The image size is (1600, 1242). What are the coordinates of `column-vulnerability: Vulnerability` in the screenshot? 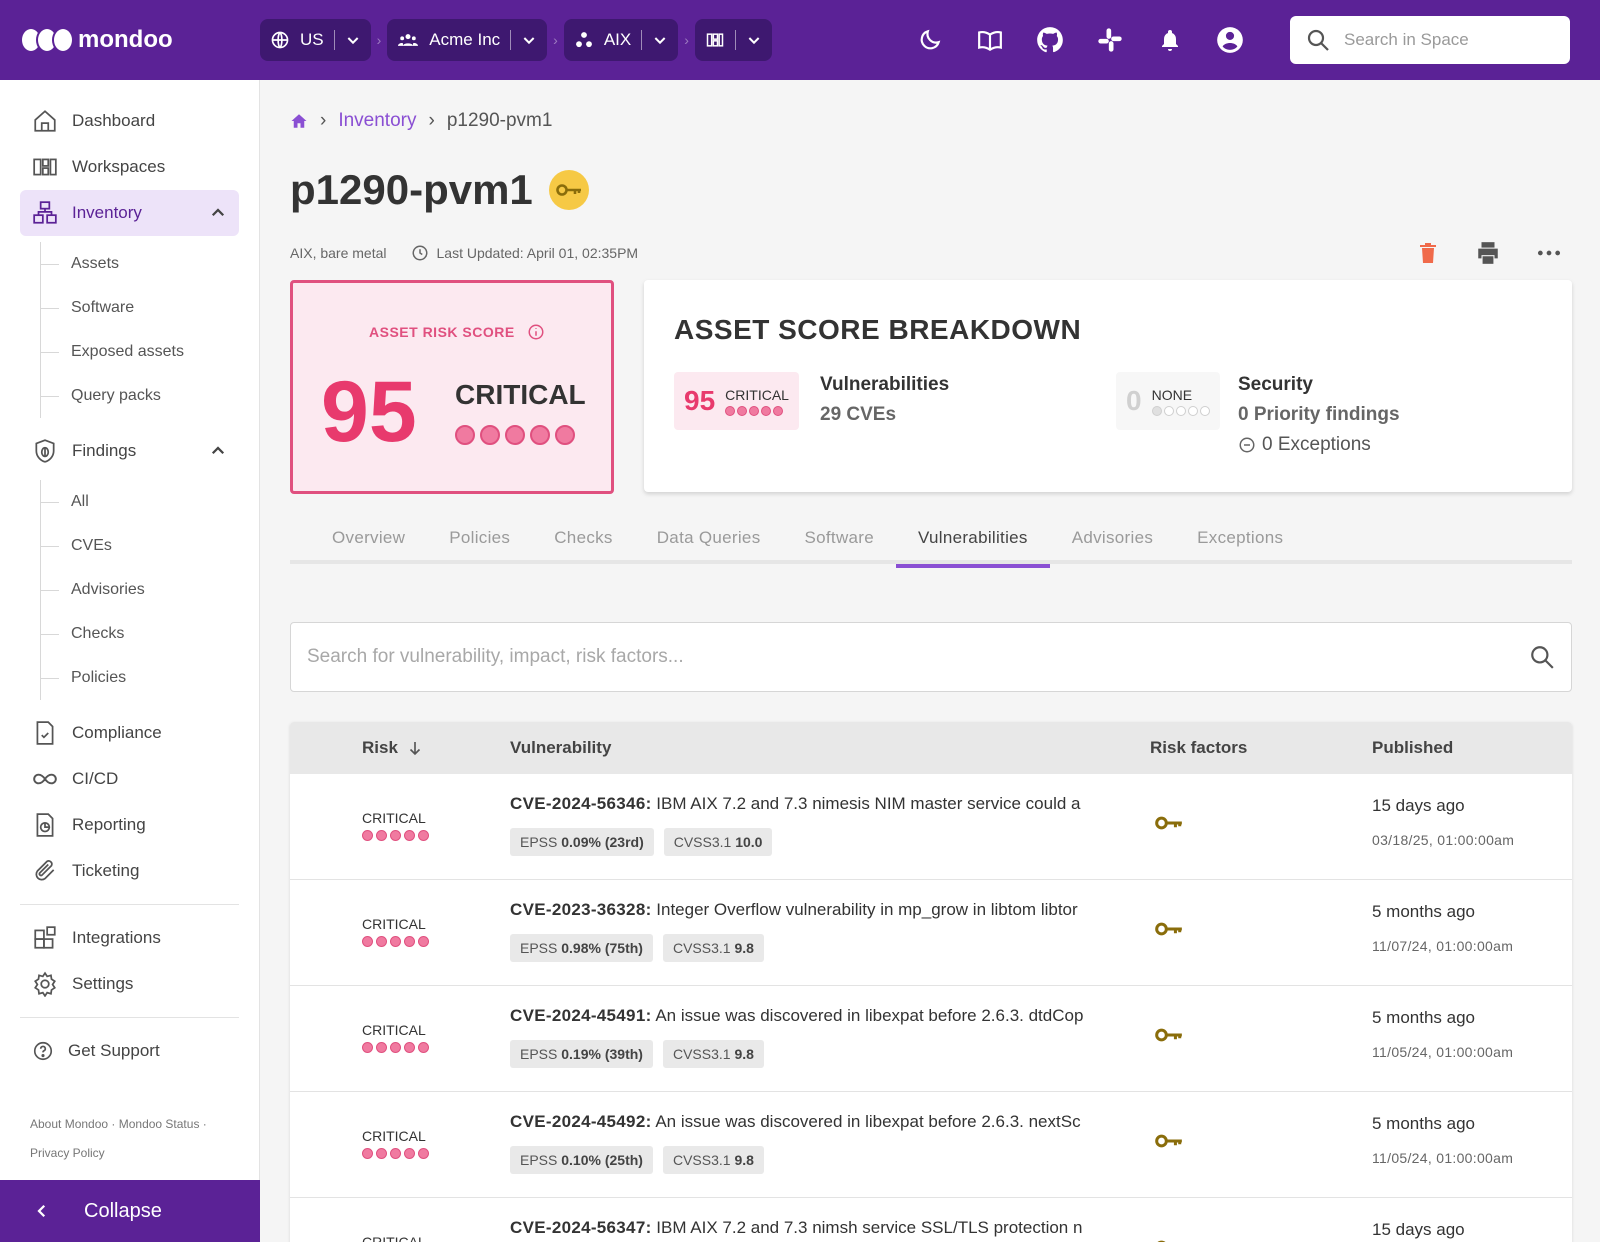 It's located at (560, 748).